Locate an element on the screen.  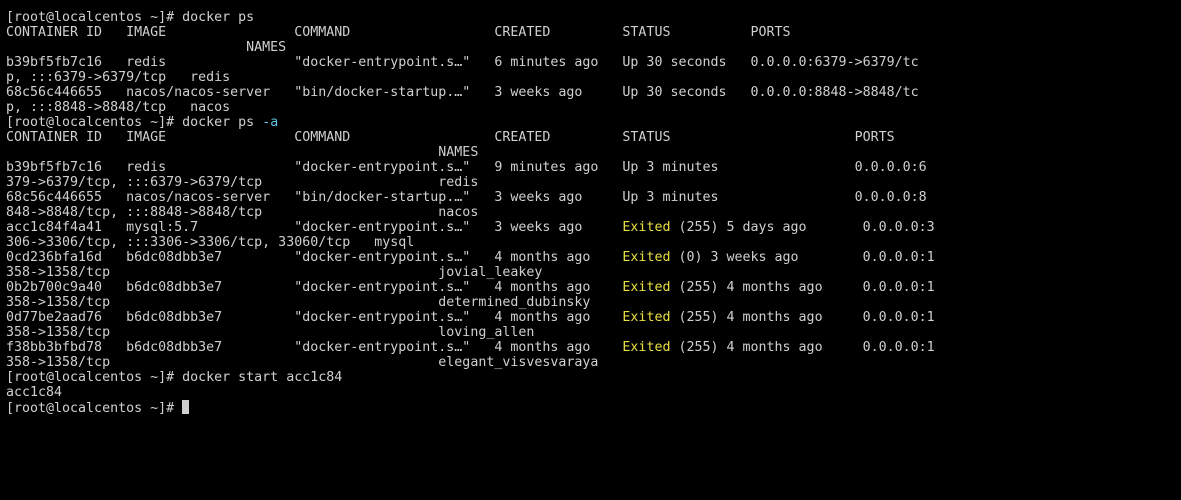
terminal-text: 848->8848/tcp, :::8848->8848/tcp nacos is located at coordinates (242, 212).